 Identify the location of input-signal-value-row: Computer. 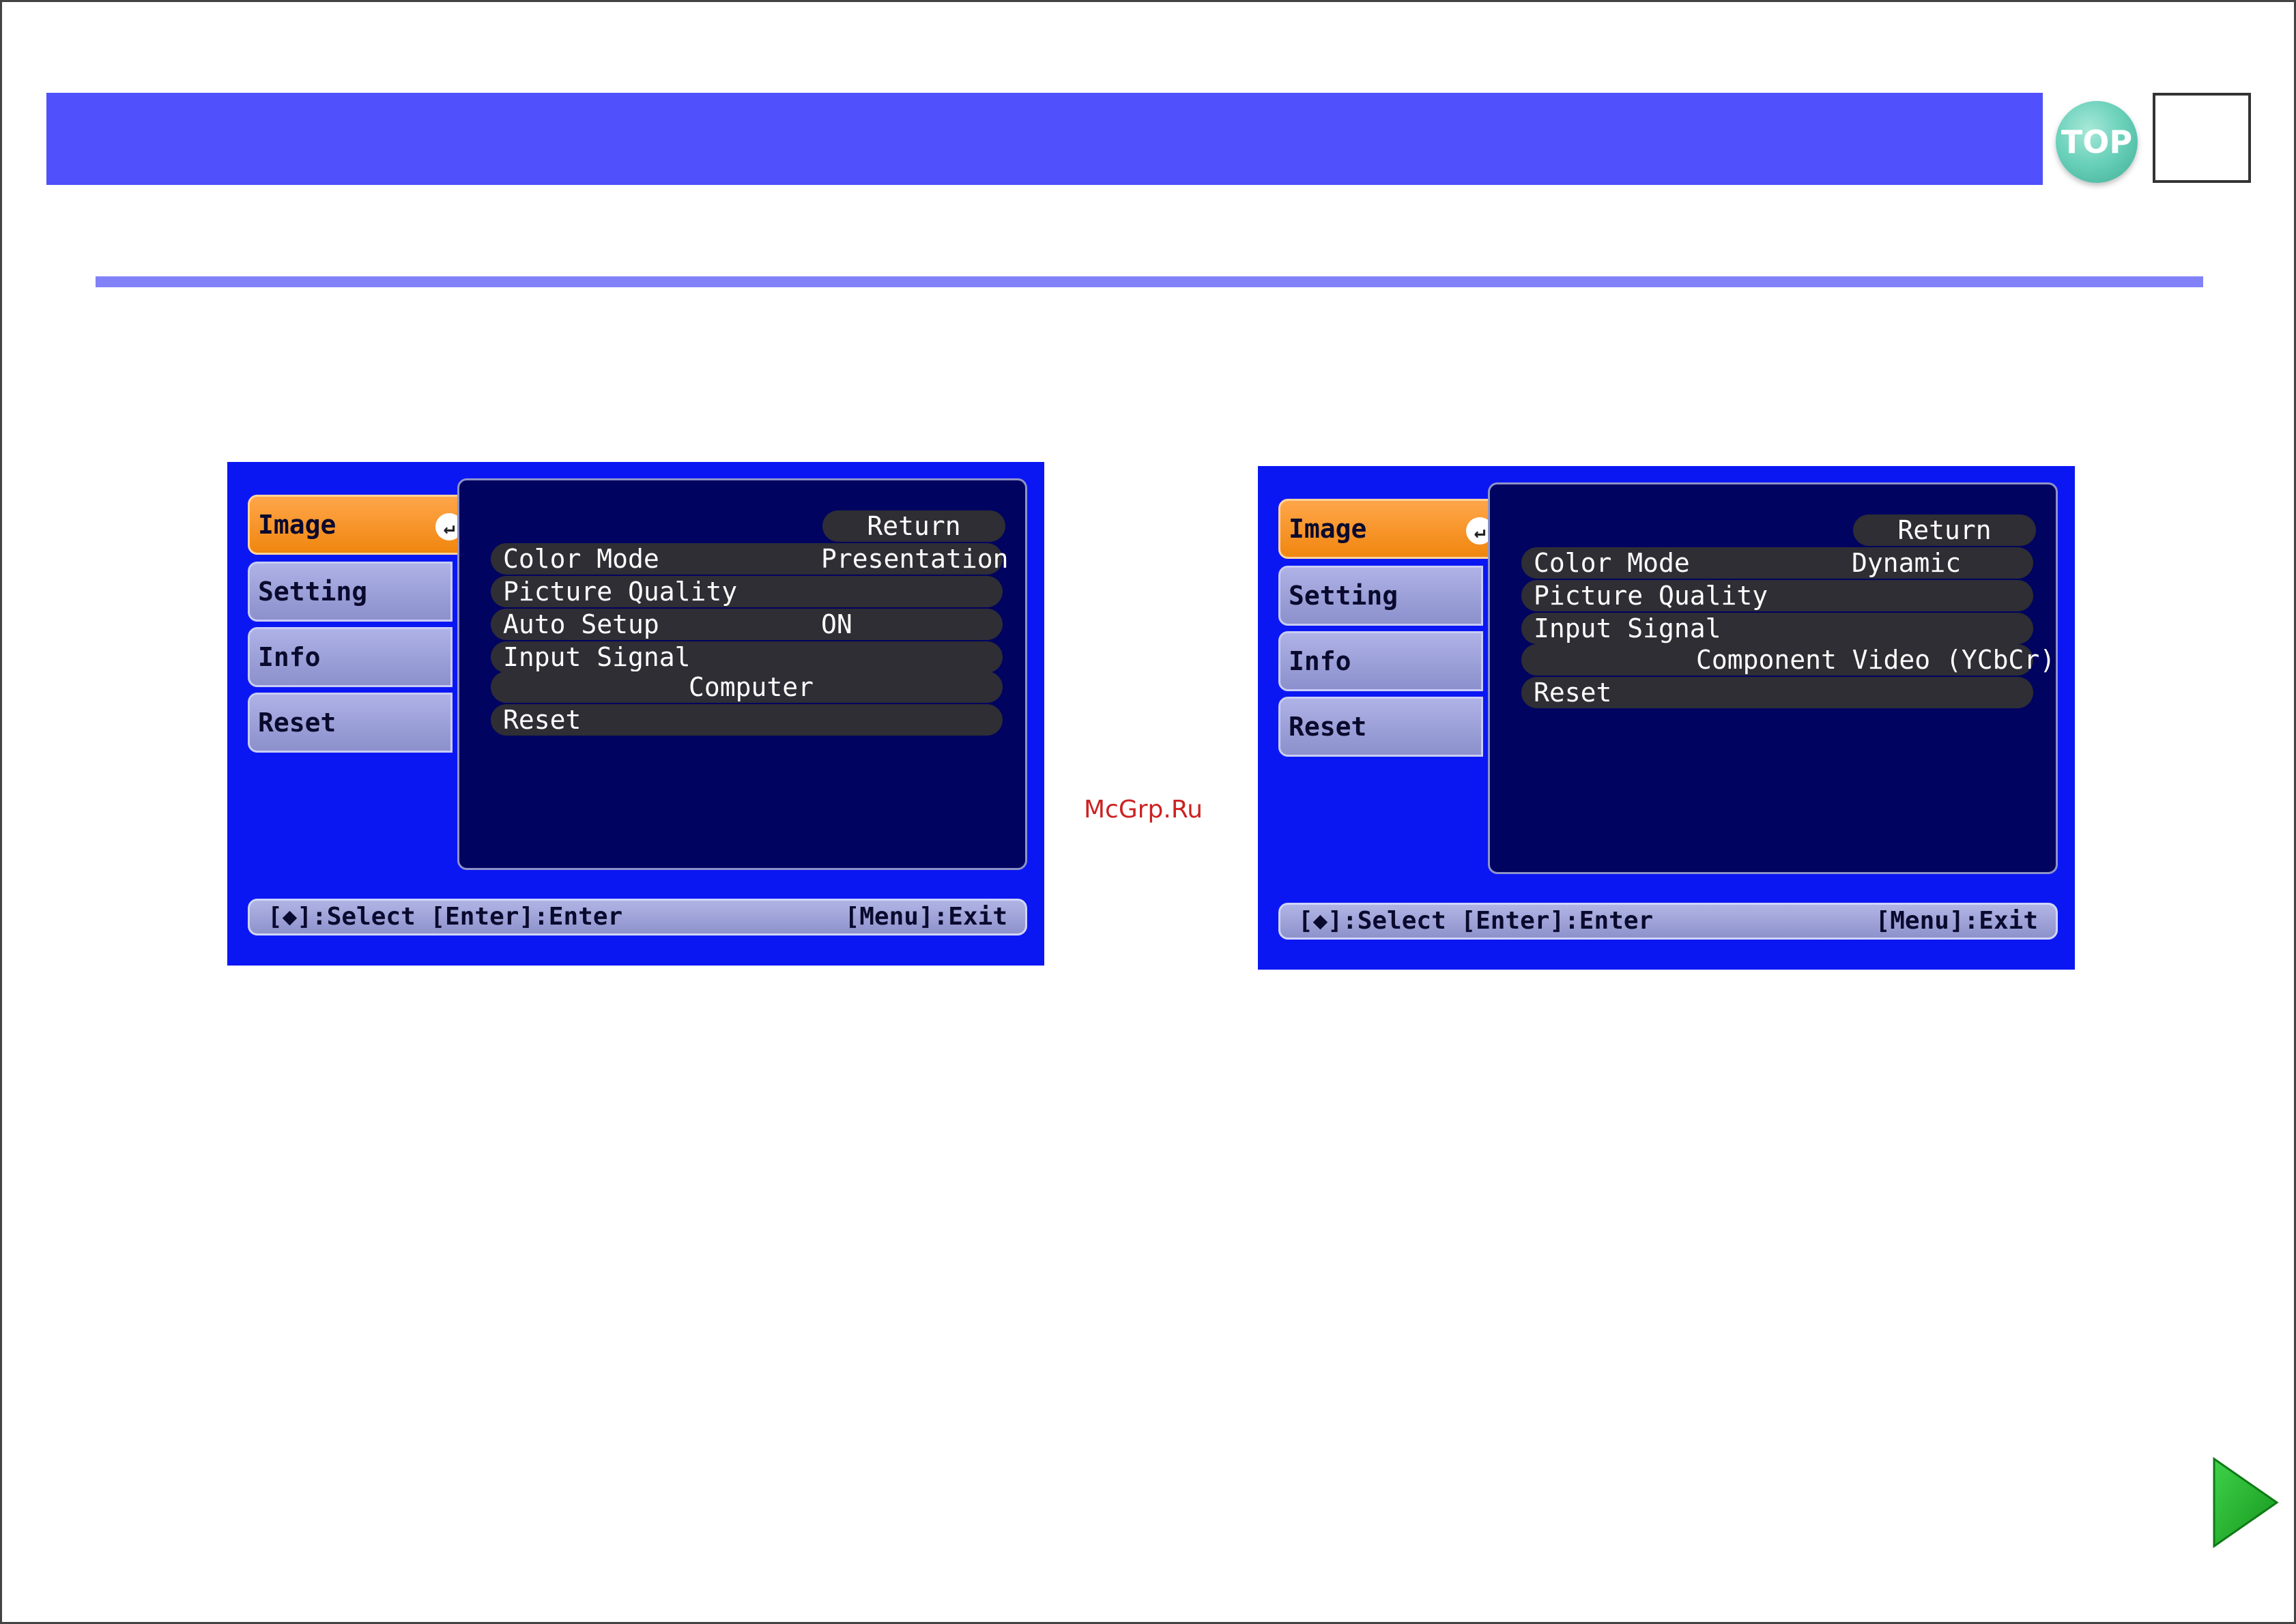
(747, 687).